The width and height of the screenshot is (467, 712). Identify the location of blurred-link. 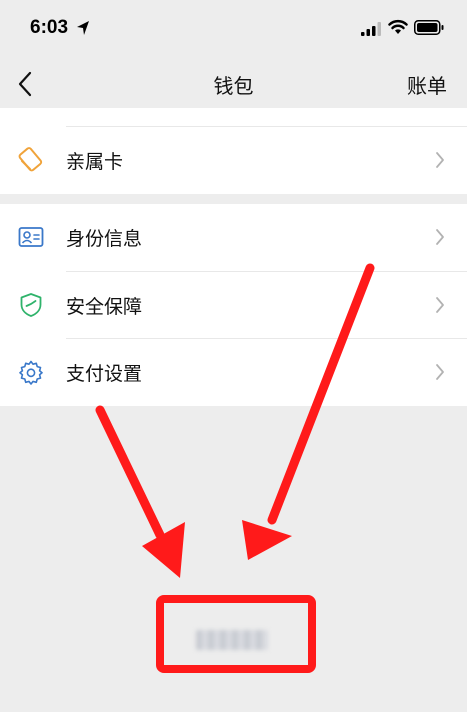
(232, 640).